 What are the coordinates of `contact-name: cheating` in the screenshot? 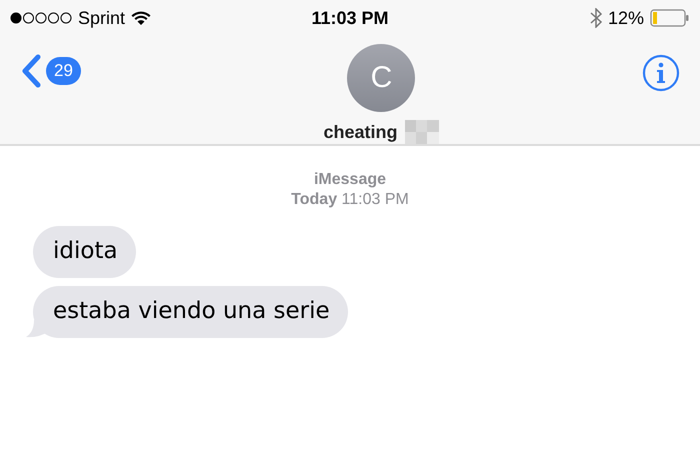 It's located at (360, 132).